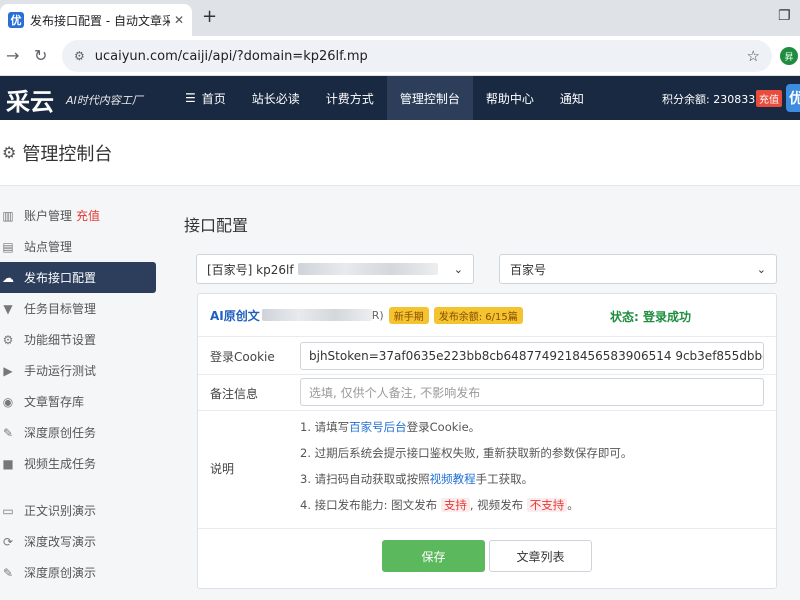 The image size is (800, 600). What do you see at coordinates (40, 55) in the screenshot?
I see `reload-icon: ↻` at bounding box center [40, 55].